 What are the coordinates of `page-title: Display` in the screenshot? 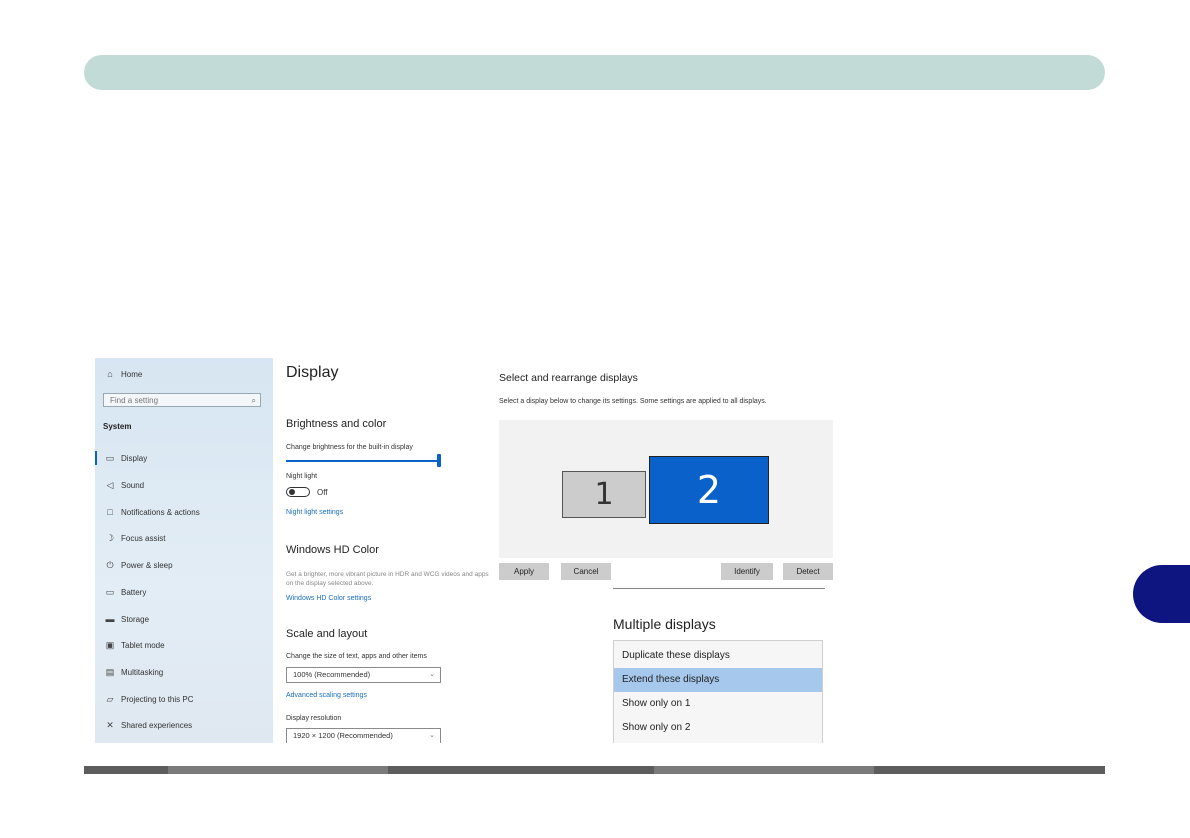 It's located at (312, 372).